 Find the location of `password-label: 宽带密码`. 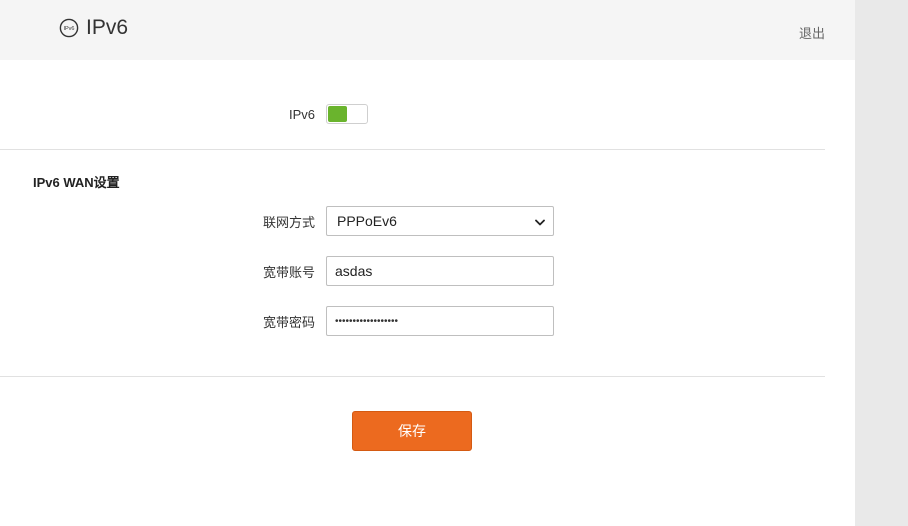

password-label: 宽带密码 is located at coordinates (288, 322).